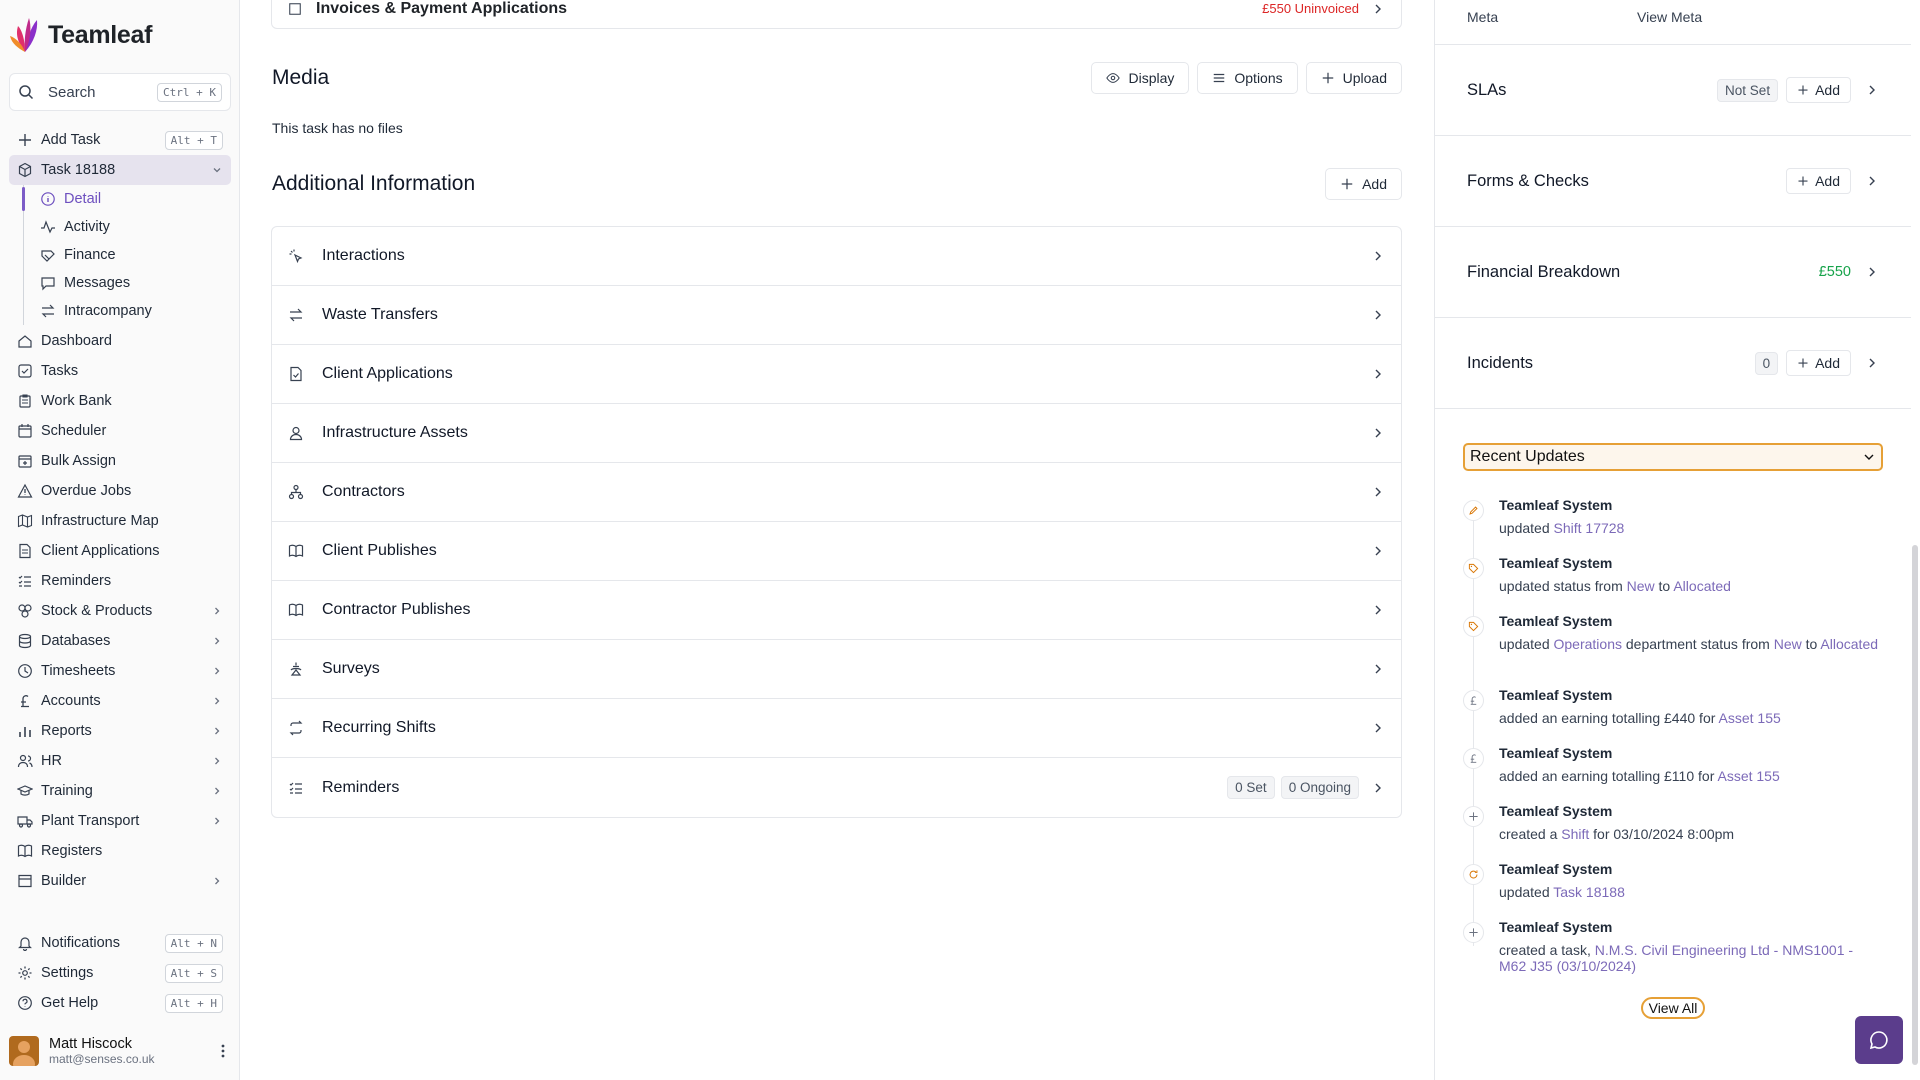  I want to click on chat-button, so click(1879, 1040).